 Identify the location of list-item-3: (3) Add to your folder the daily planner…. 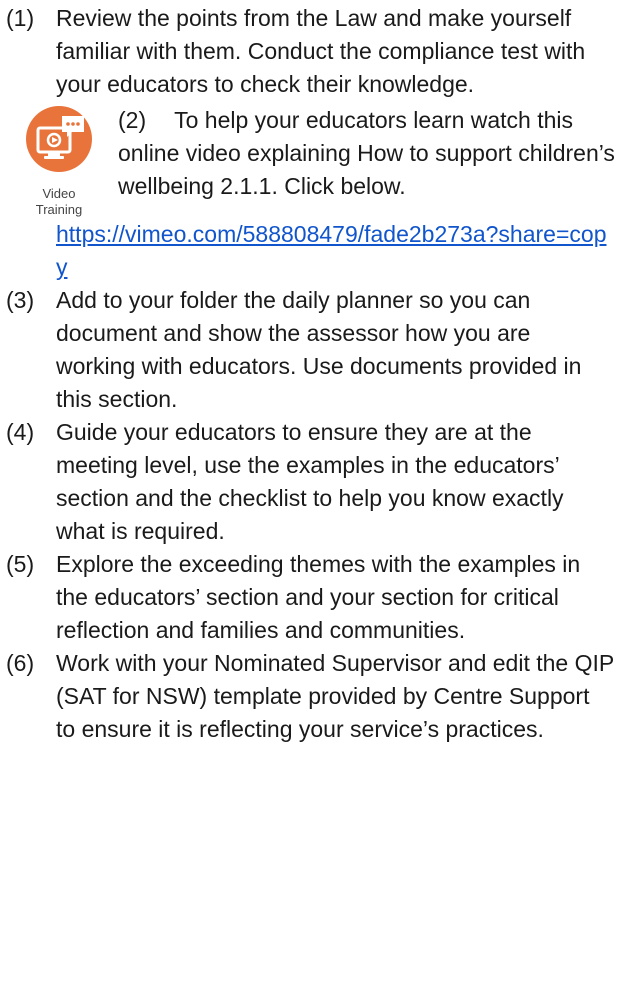
(312, 350).